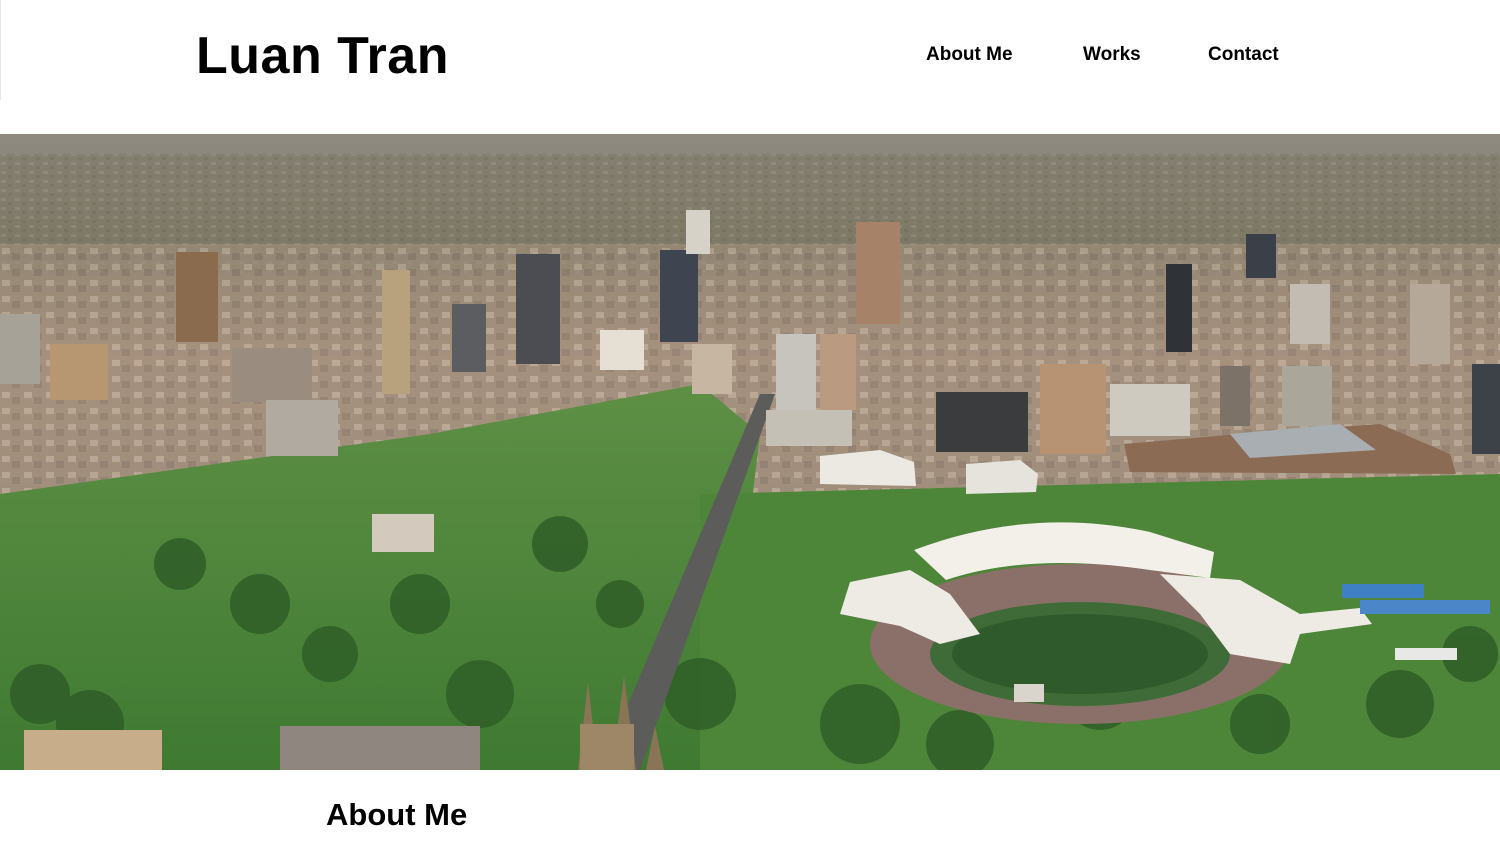 Image resolution: width=1500 pixels, height=850 pixels. Describe the element at coordinates (1112, 55) in the screenshot. I see `nav-link-works: Works` at that location.